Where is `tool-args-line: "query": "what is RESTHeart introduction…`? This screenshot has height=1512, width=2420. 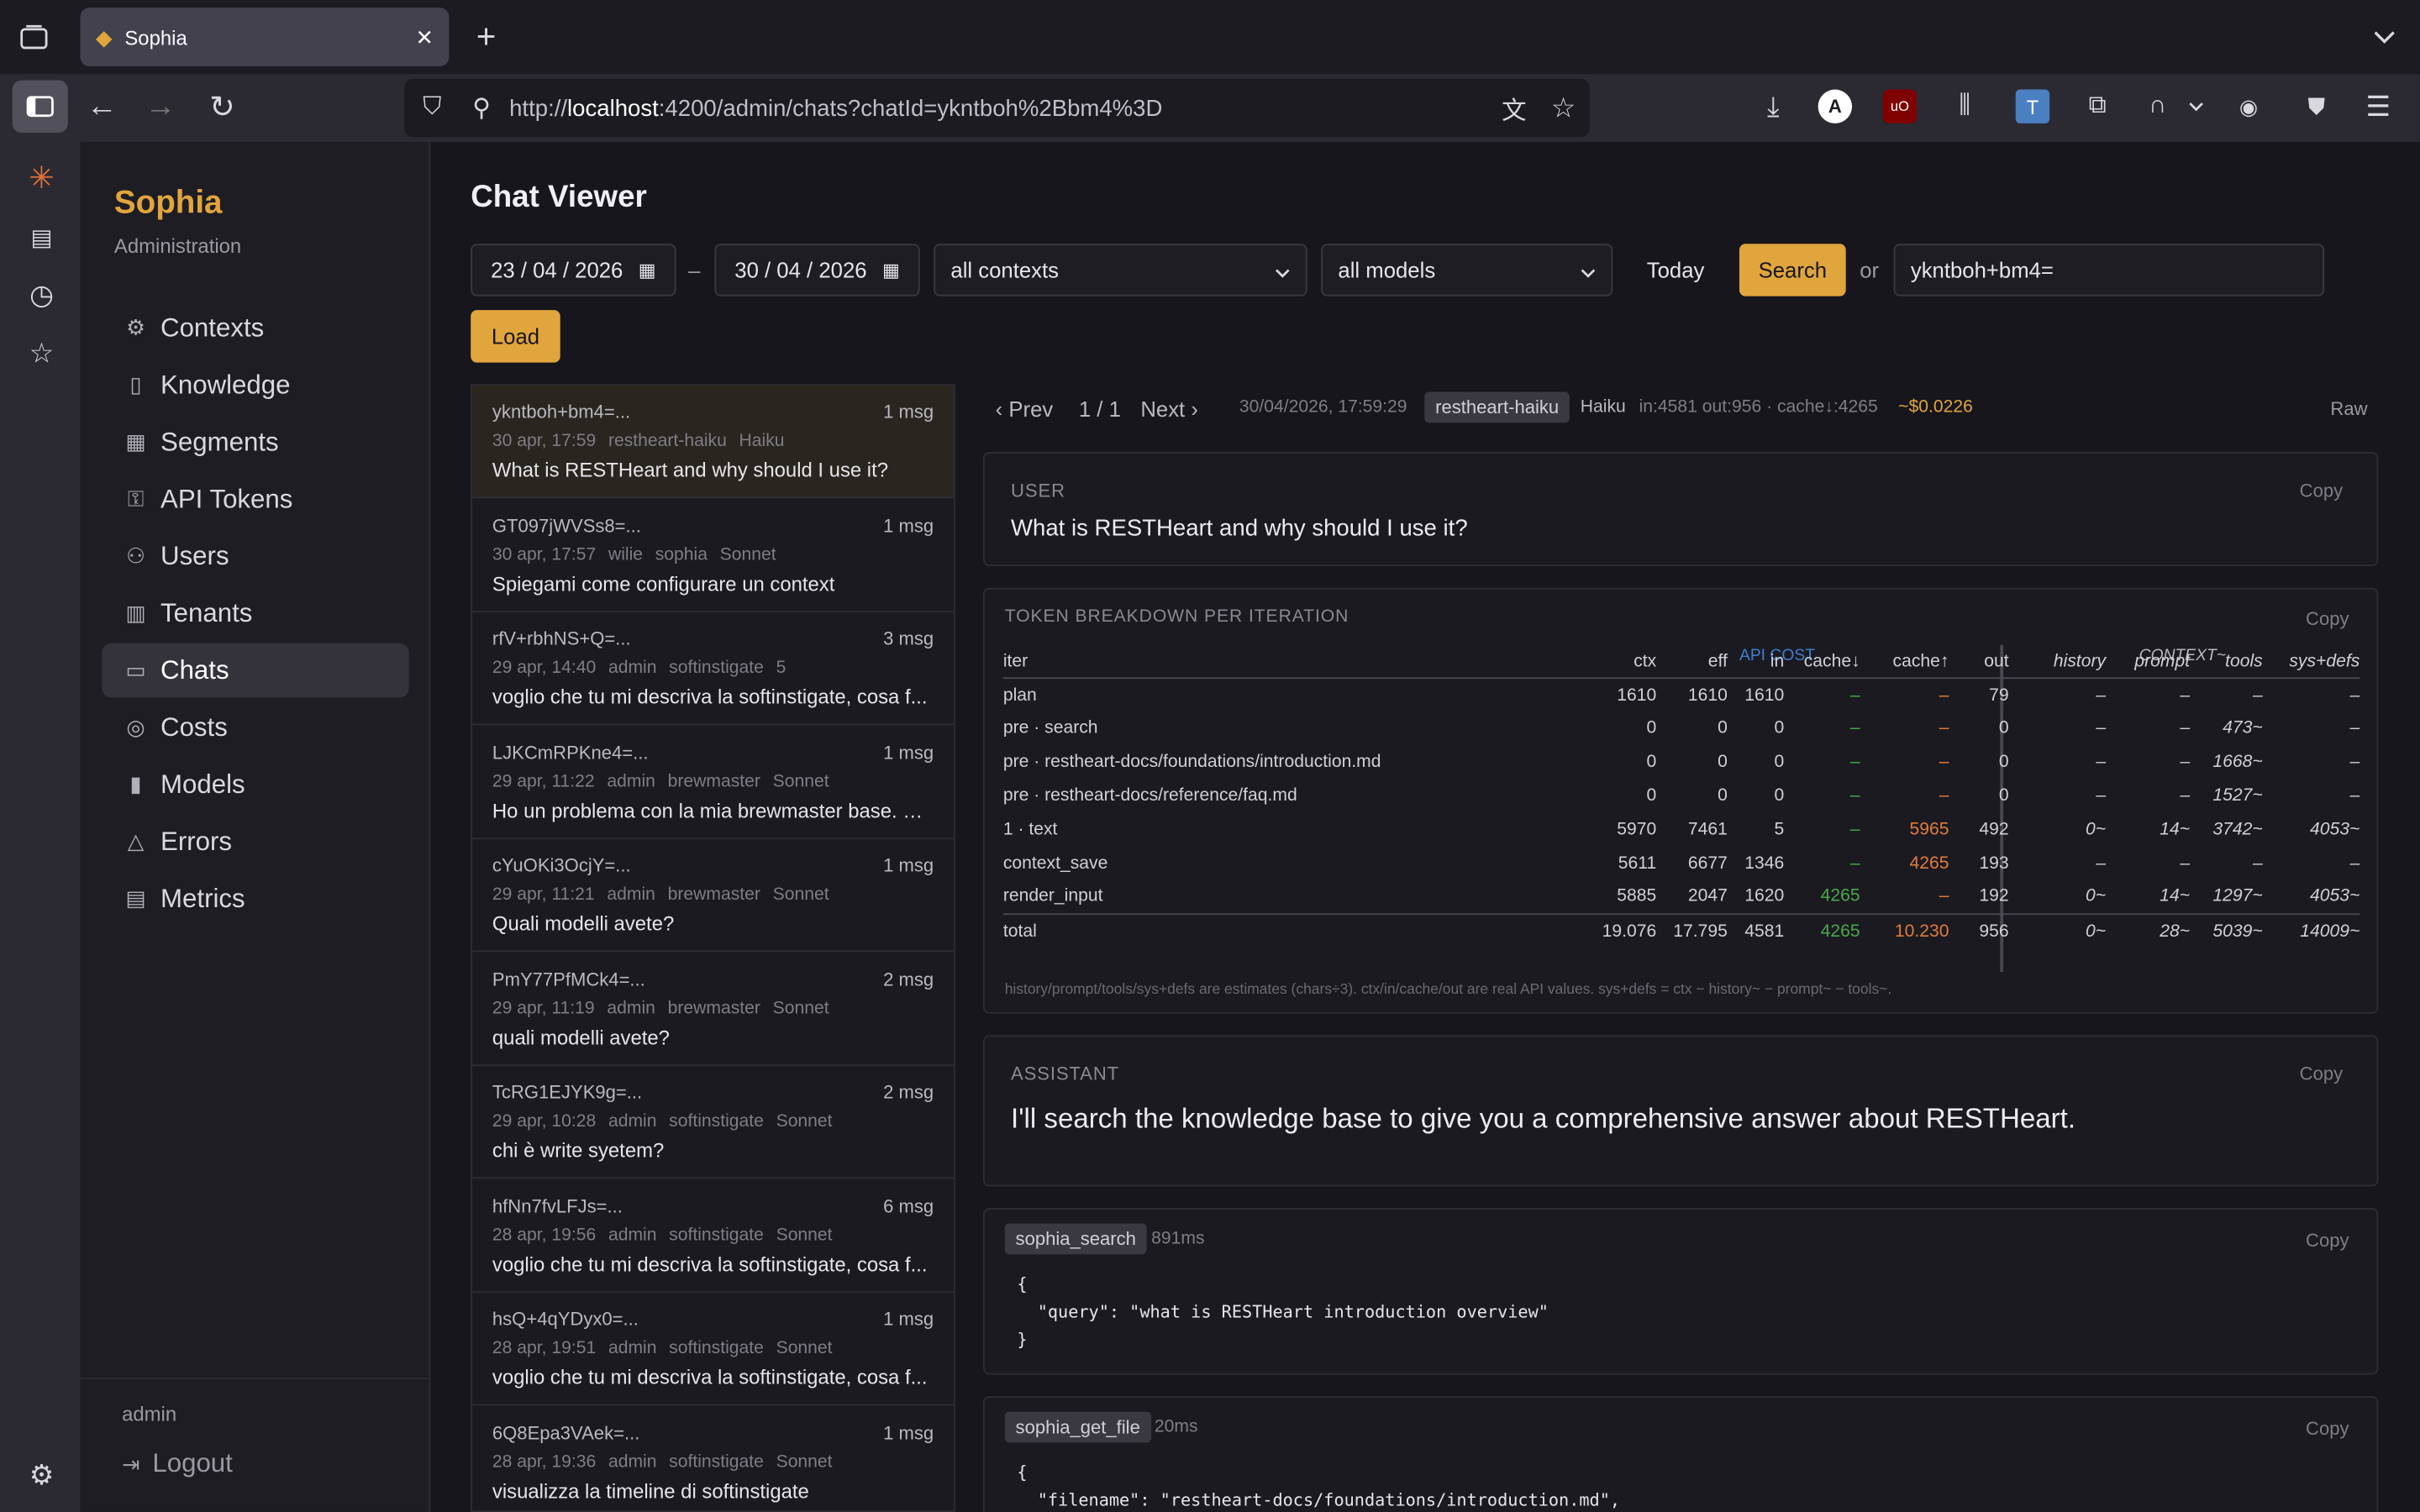
tool-args-line: "query": "what is RESTHeart introduction… is located at coordinates (1283, 1312).